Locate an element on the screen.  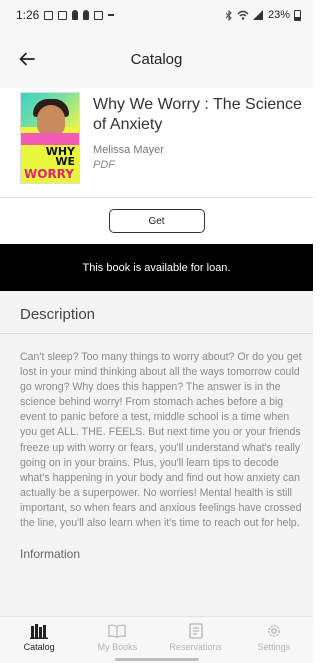
tab-my-books-label: My Books is located at coordinates (117, 647).